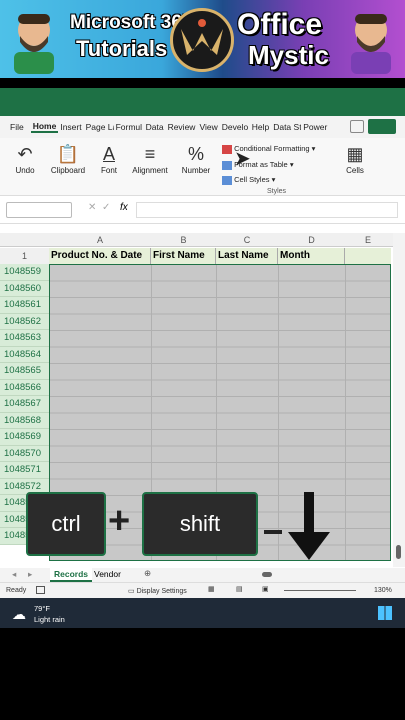  Describe the element at coordinates (124, 207) in the screenshot. I see `fx-icon: fx` at that location.